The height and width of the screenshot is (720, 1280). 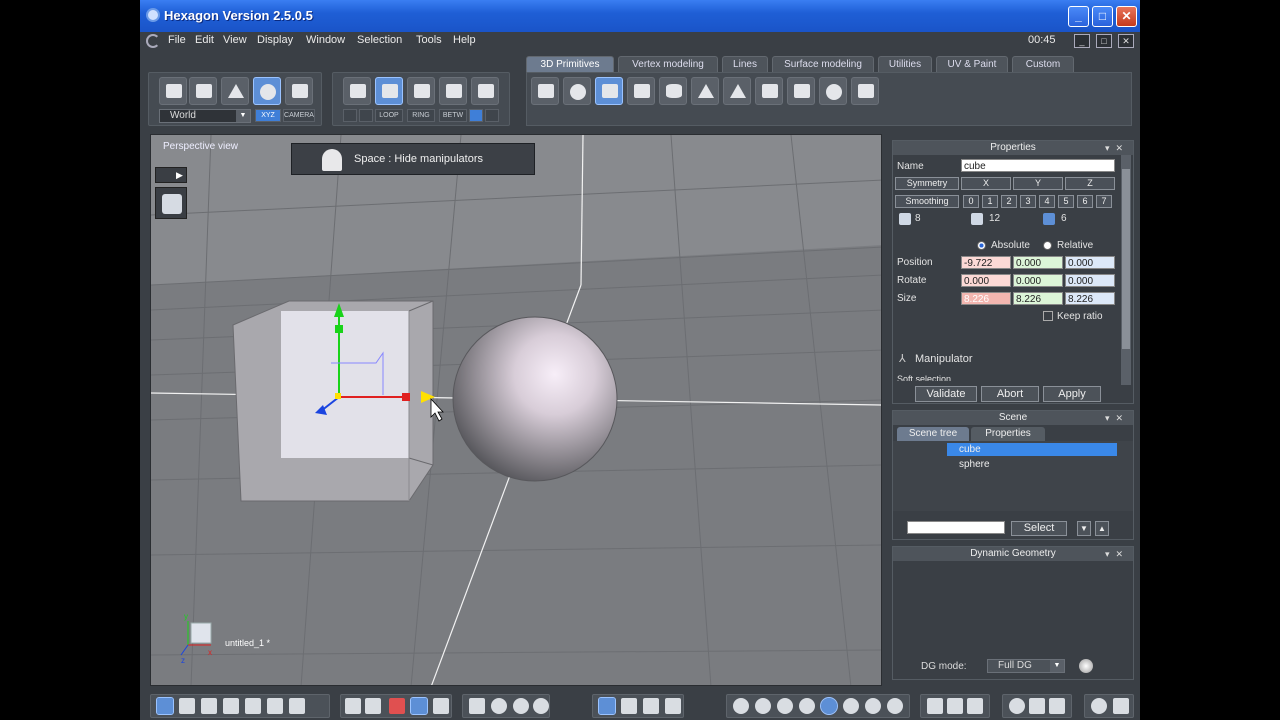 What do you see at coordinates (1043, 64) in the screenshot?
I see `tab-custom: Custom` at bounding box center [1043, 64].